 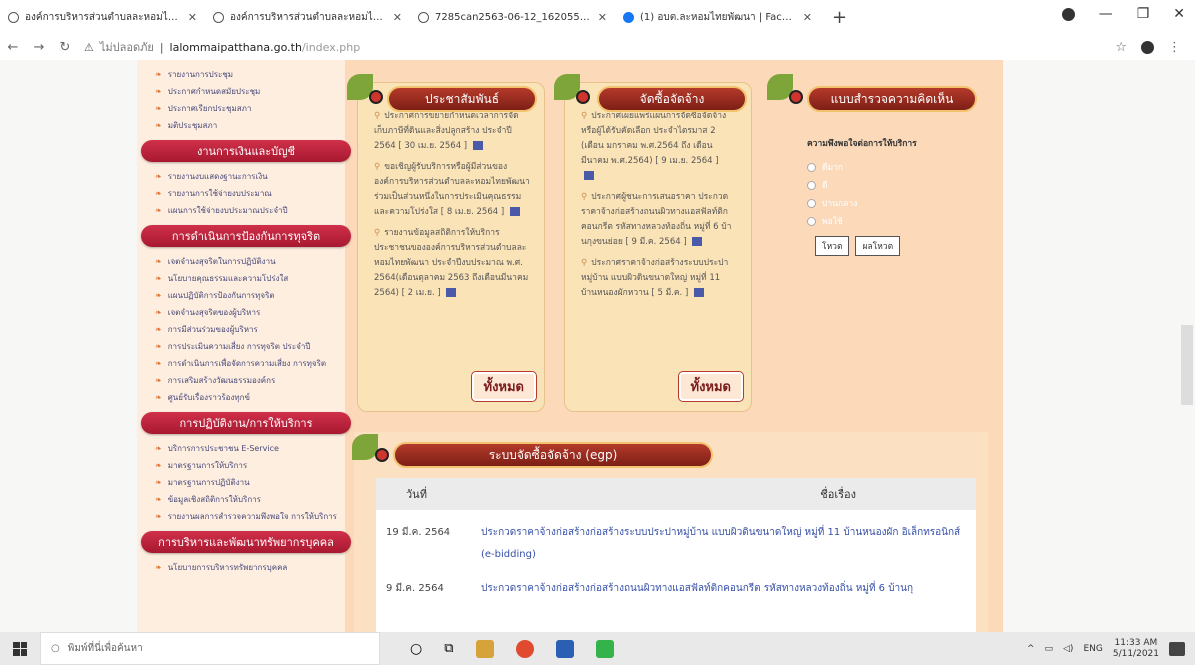 I want to click on line-icon, so click(x=604, y=648).